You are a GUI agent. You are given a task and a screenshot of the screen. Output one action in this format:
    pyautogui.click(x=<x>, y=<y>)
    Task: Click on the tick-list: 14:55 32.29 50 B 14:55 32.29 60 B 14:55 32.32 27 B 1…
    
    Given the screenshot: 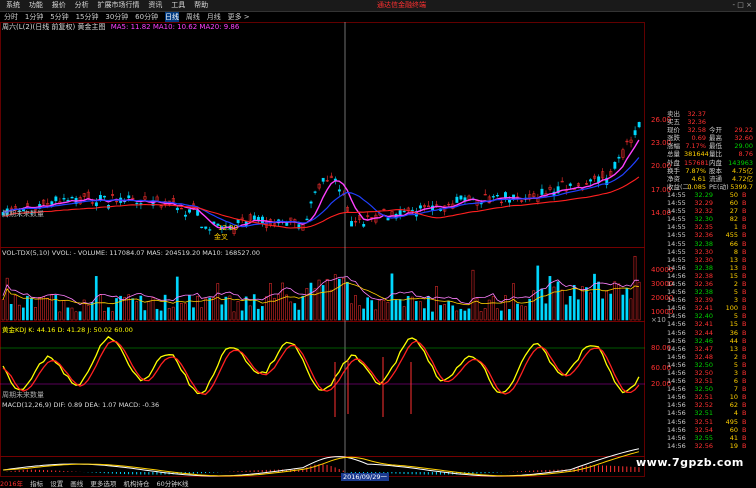 What is the action you would take?
    pyautogui.click(x=711, y=320)
    